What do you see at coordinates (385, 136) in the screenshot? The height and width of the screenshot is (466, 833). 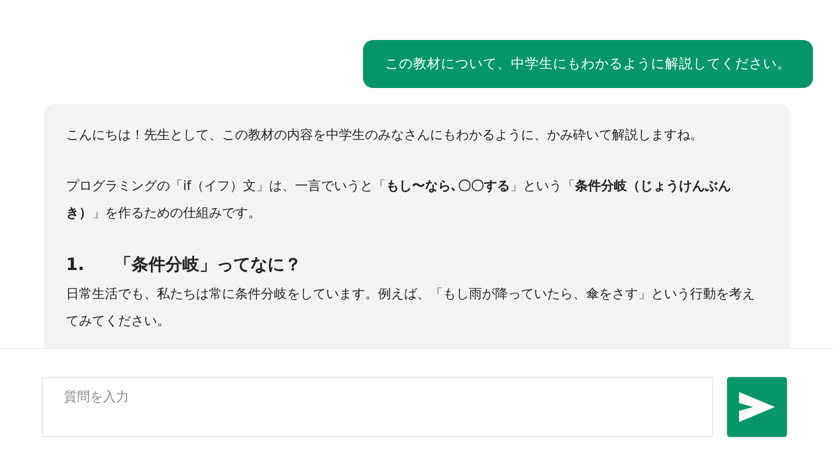 I see `message-paragraph: こんにちは！先生として、この教材の内容を中学生のみなさんにもわかるように、かみ砕いて解説しますね。` at bounding box center [385, 136].